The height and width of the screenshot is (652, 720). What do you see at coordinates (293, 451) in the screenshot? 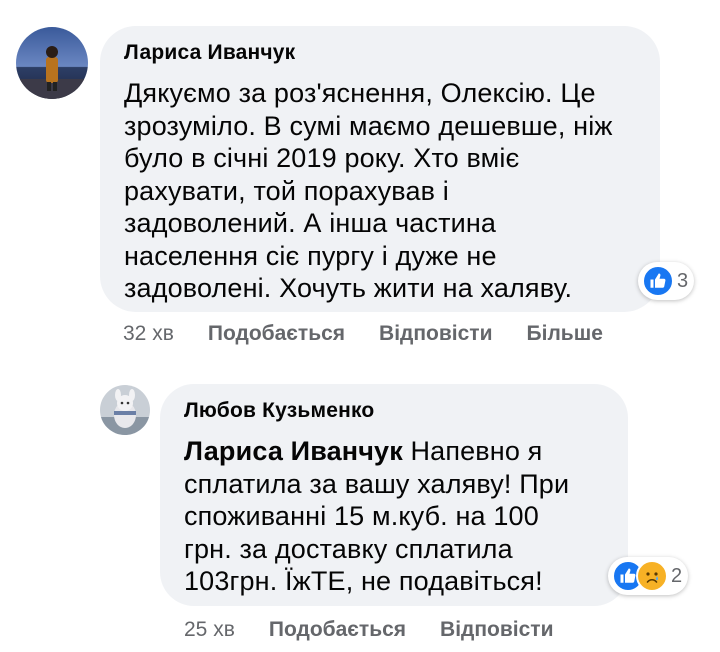
I see `mention-link: Лариса Иванчук` at bounding box center [293, 451].